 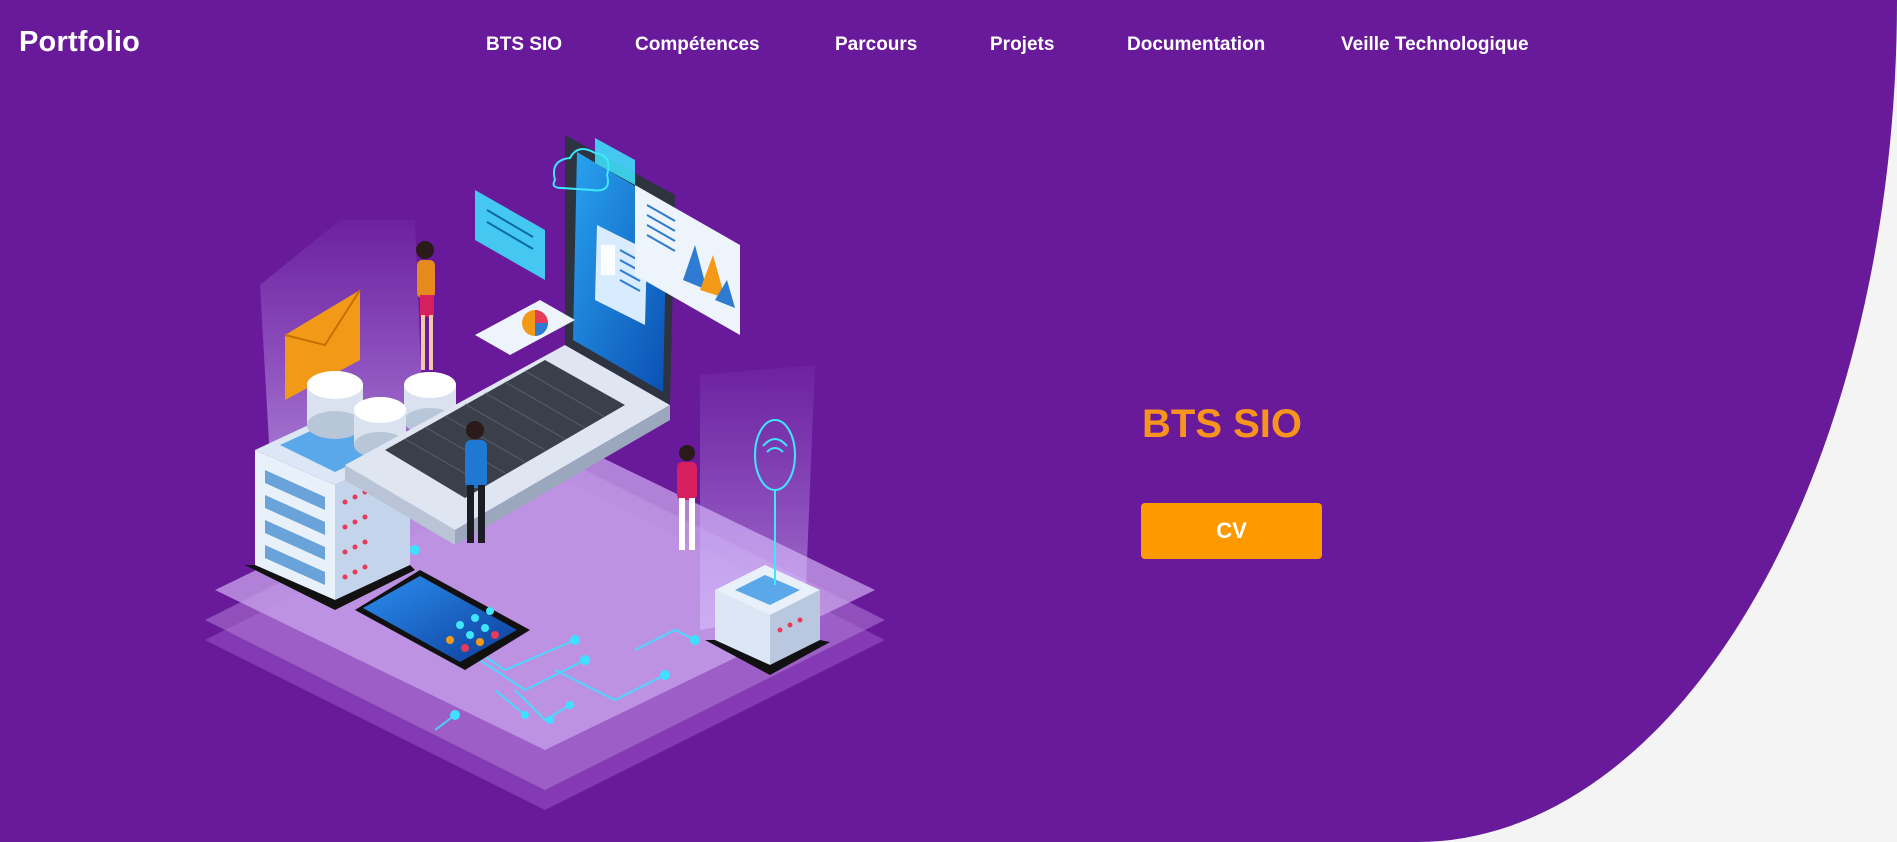 I want to click on hero-title: BTS SIO, so click(x=1222, y=424).